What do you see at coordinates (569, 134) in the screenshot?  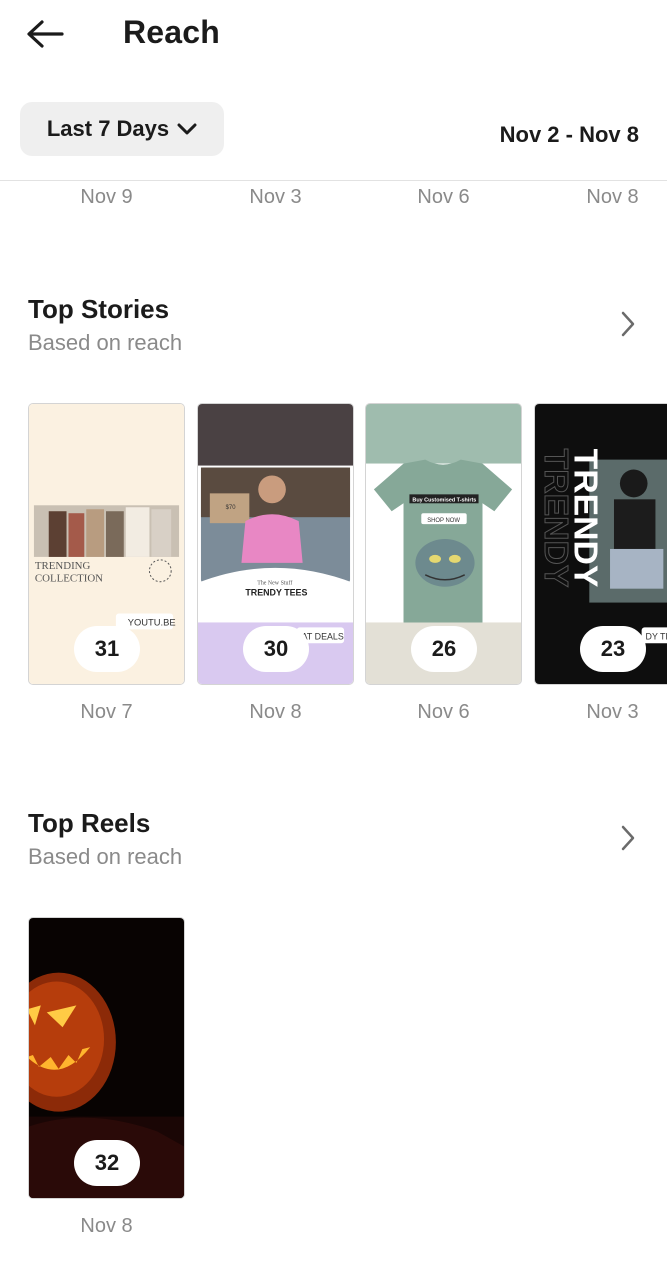 I see `date-range-text: Nov 2 - Nov 8` at bounding box center [569, 134].